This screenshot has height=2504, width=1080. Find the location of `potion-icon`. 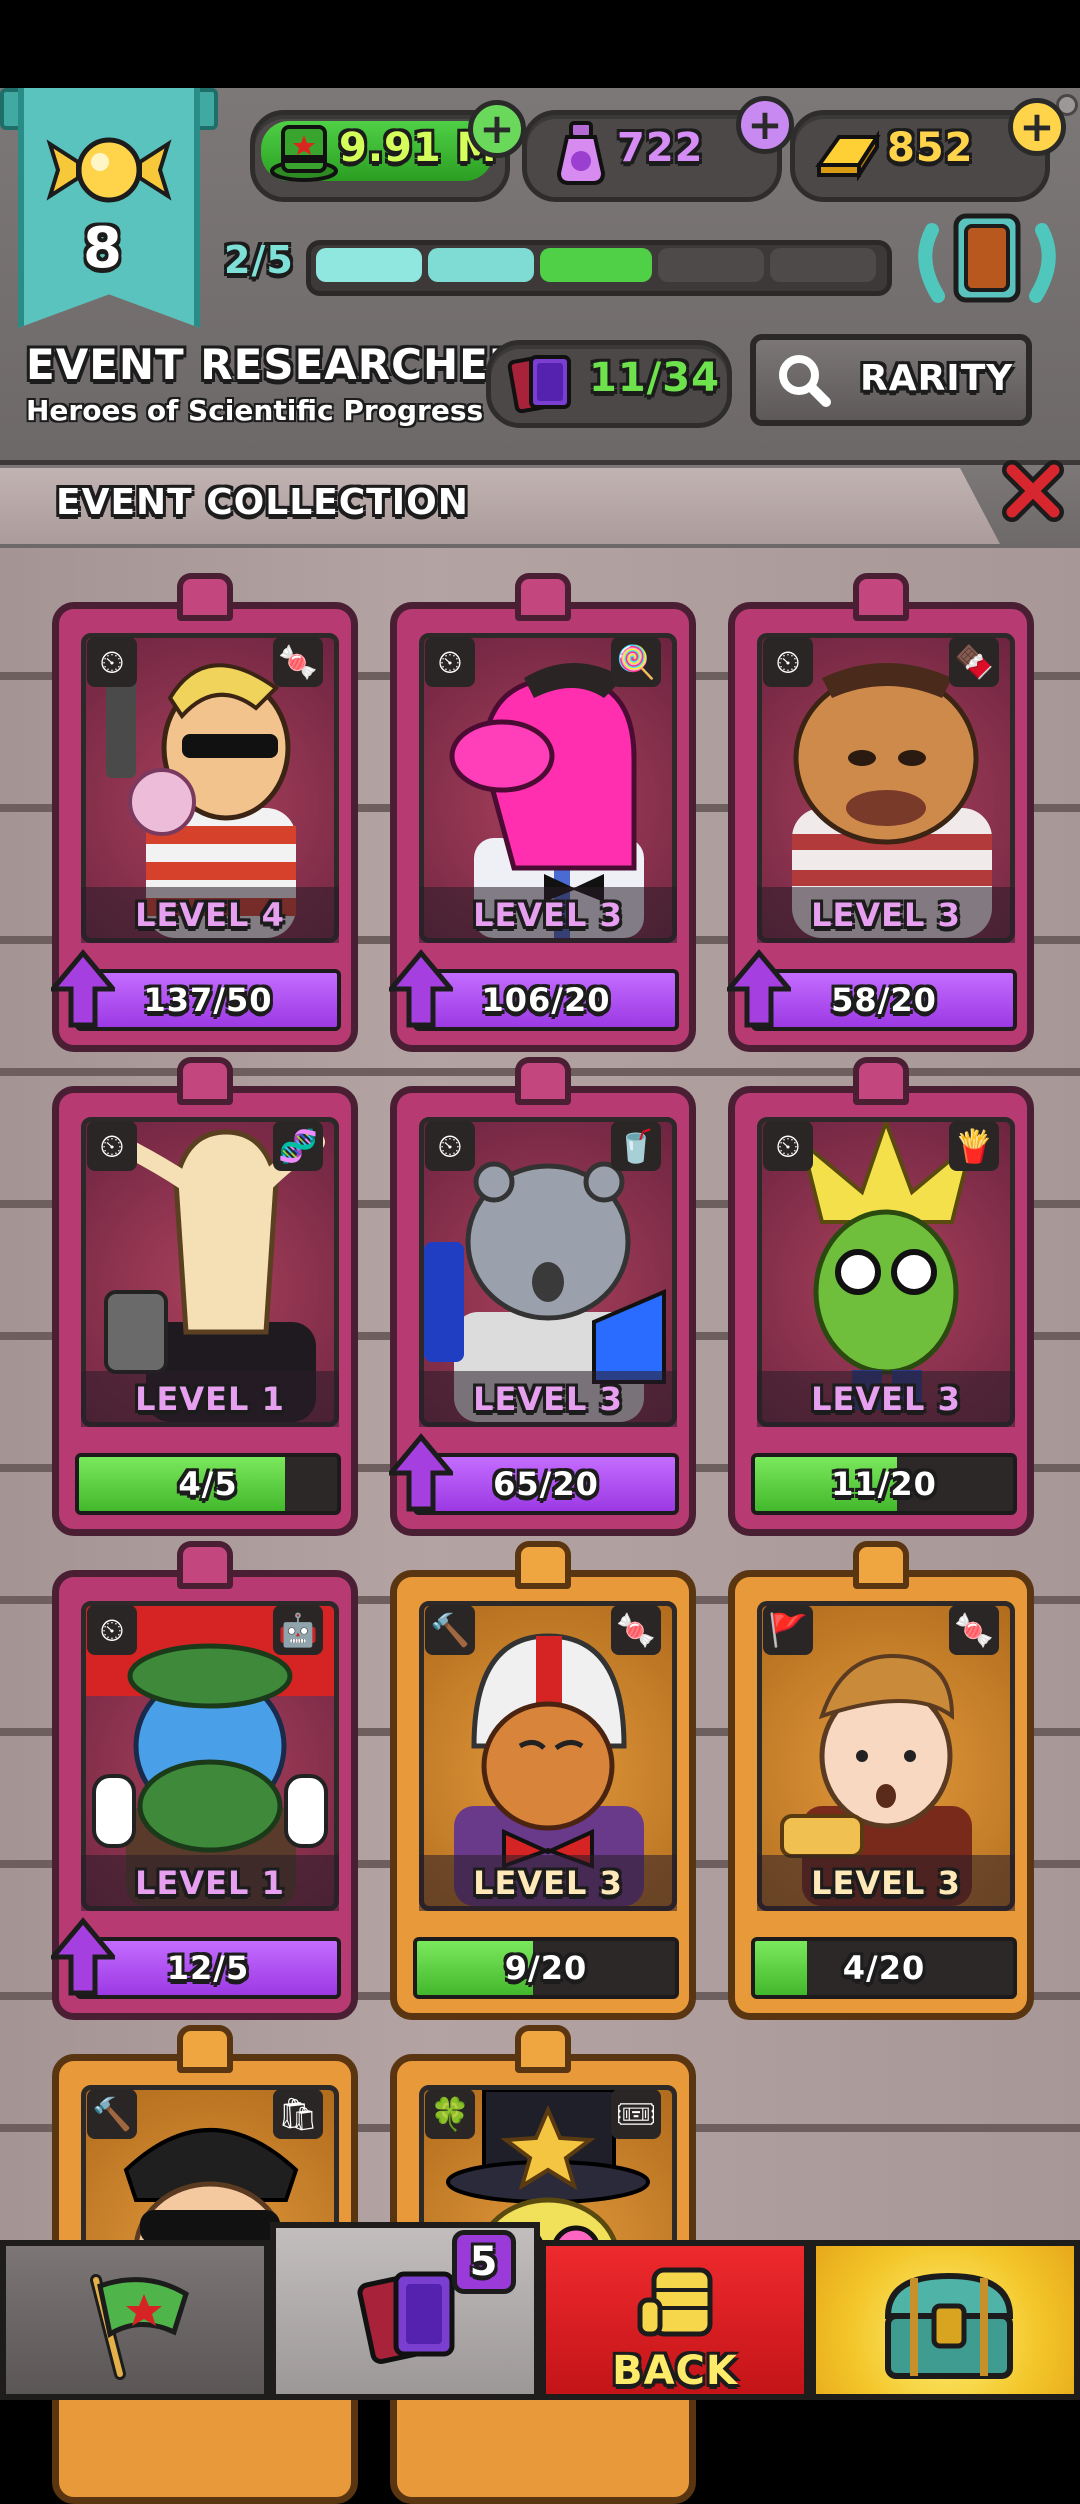

potion-icon is located at coordinates (581, 153).